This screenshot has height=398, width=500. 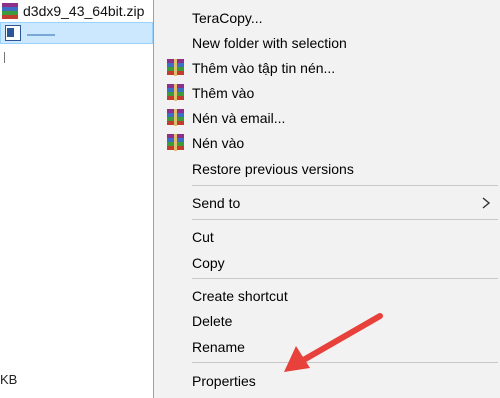 What do you see at coordinates (273, 168) in the screenshot?
I see `menu-item-label: Restore previous versions` at bounding box center [273, 168].